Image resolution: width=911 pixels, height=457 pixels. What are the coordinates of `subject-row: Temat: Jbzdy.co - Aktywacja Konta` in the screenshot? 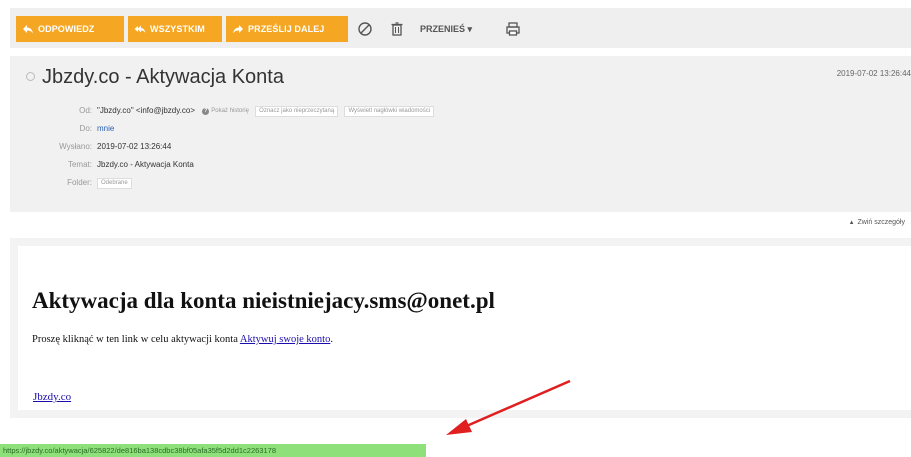 It's located at (160, 165).